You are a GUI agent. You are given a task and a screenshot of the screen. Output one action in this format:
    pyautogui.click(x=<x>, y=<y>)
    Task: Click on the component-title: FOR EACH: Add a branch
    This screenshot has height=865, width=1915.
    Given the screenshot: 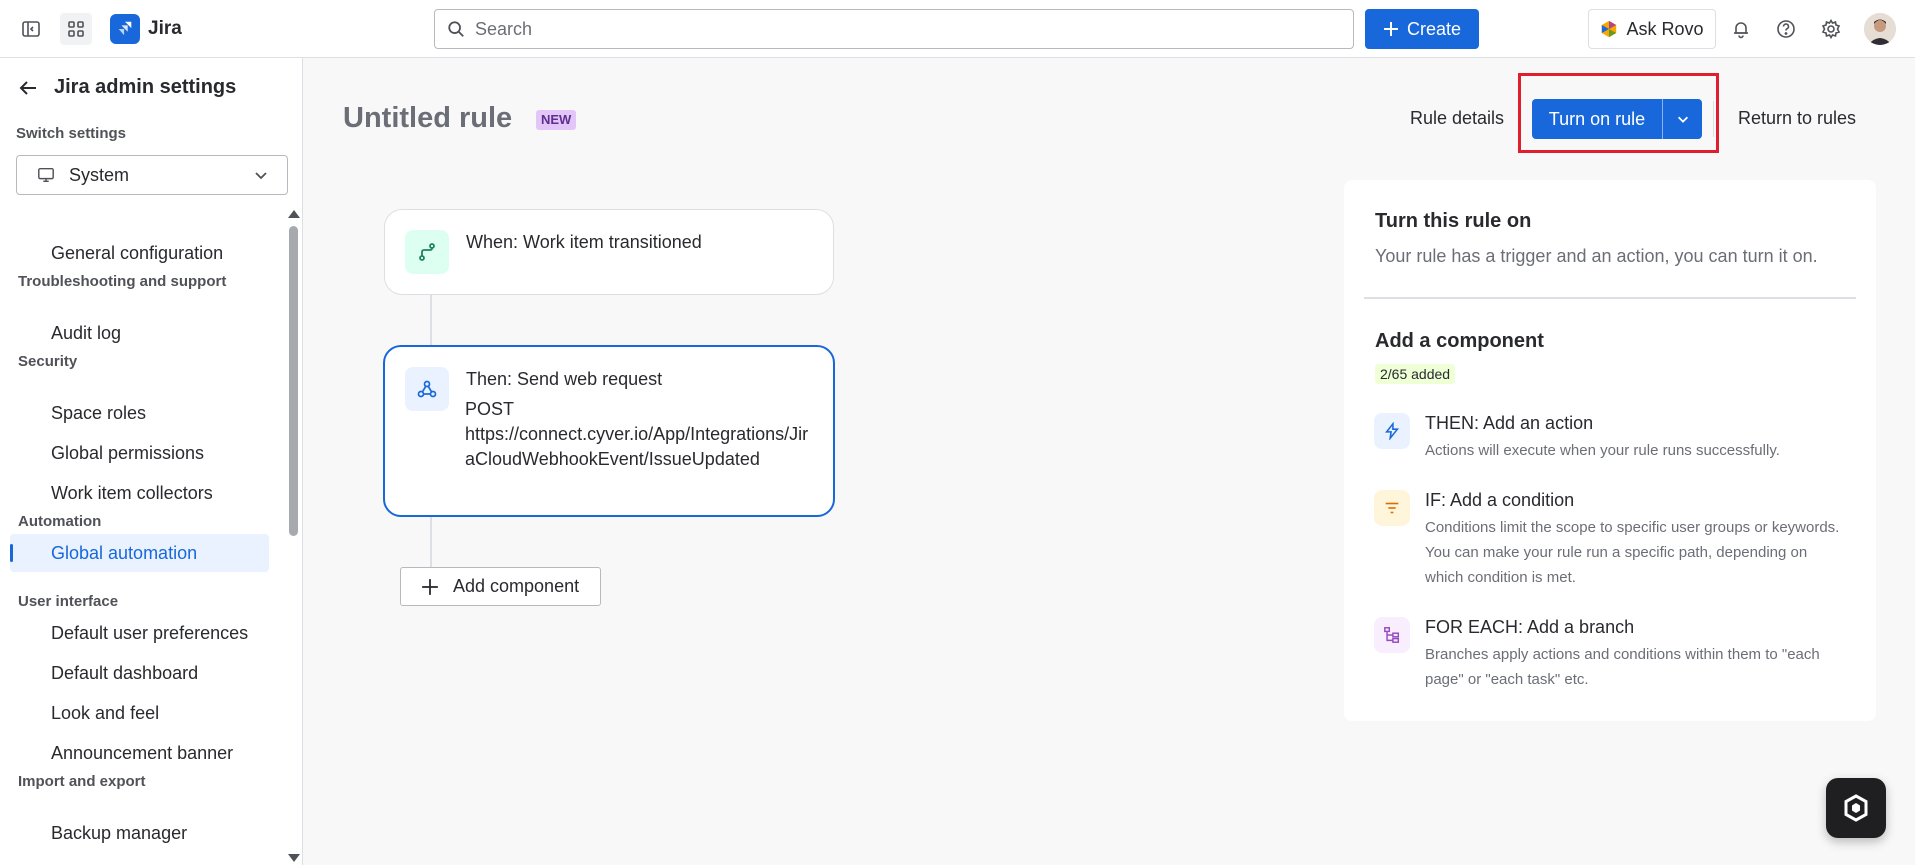 What is the action you would take?
    pyautogui.click(x=1530, y=627)
    